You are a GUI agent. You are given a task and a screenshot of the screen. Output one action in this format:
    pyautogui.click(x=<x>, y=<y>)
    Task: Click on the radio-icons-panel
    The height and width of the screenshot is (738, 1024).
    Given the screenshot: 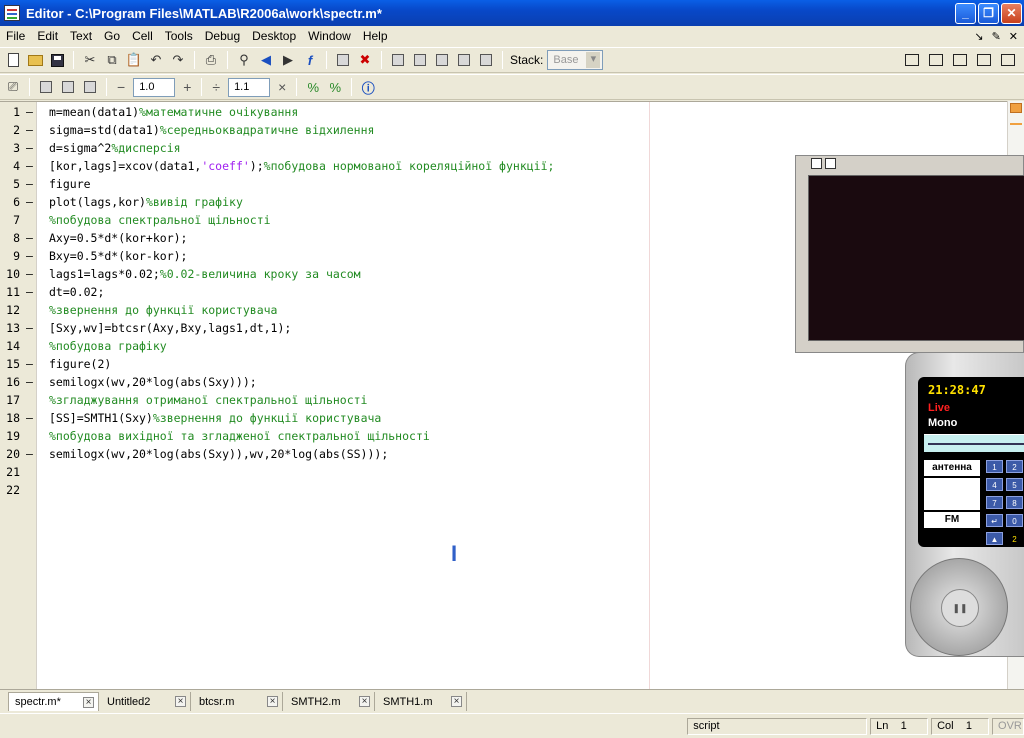 What is the action you would take?
    pyautogui.click(x=952, y=494)
    